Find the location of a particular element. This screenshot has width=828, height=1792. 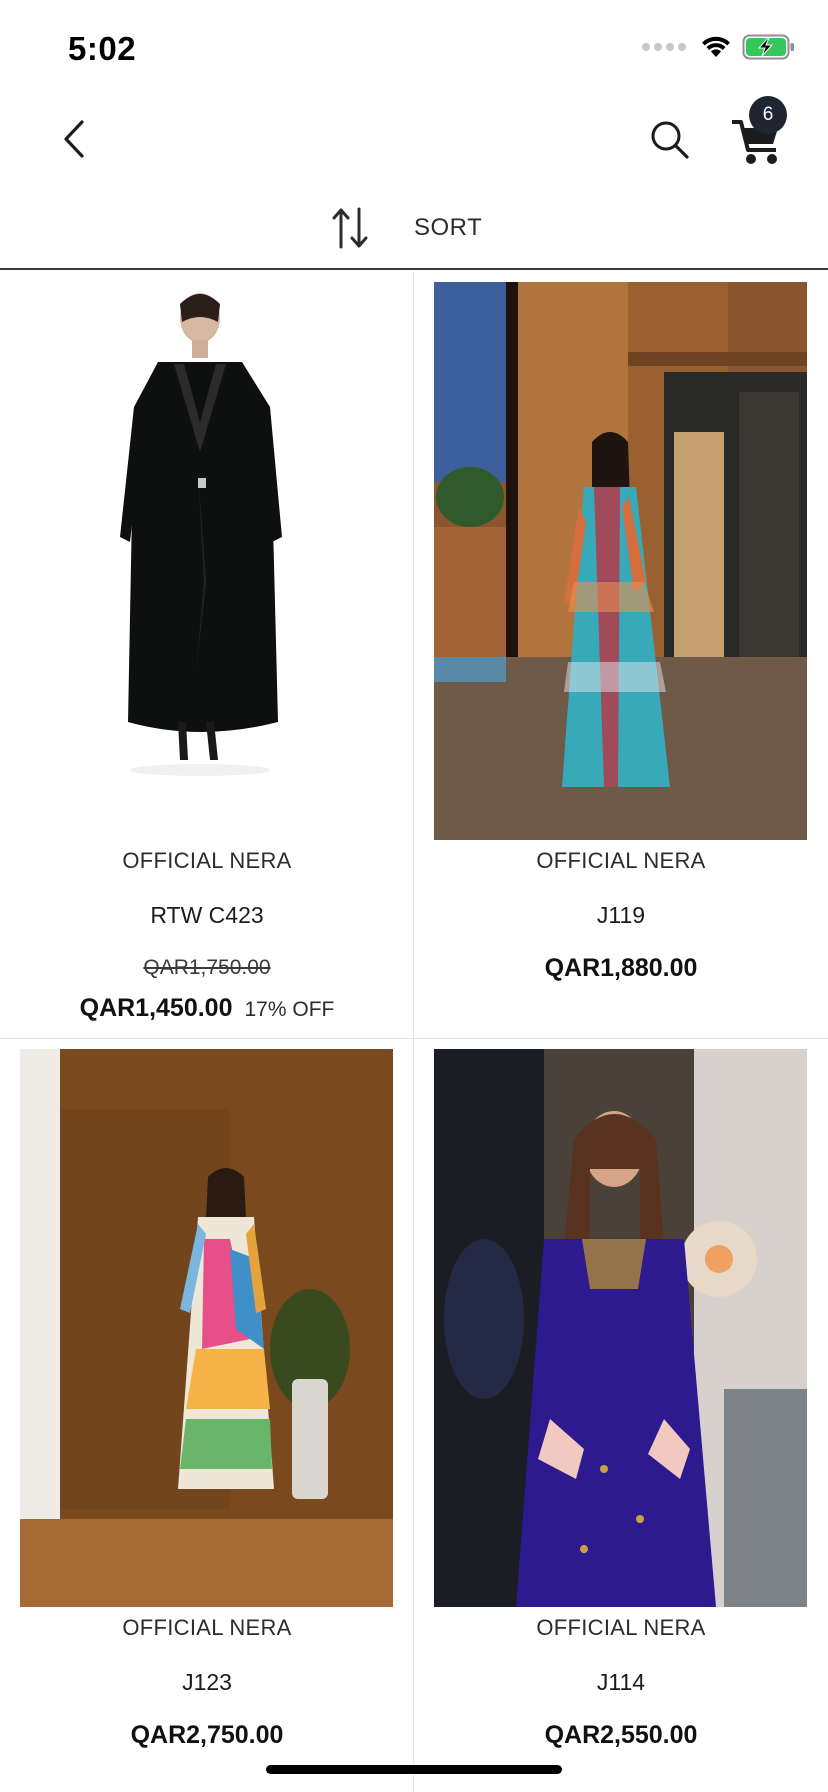

status-icons is located at coordinates (719, 47).